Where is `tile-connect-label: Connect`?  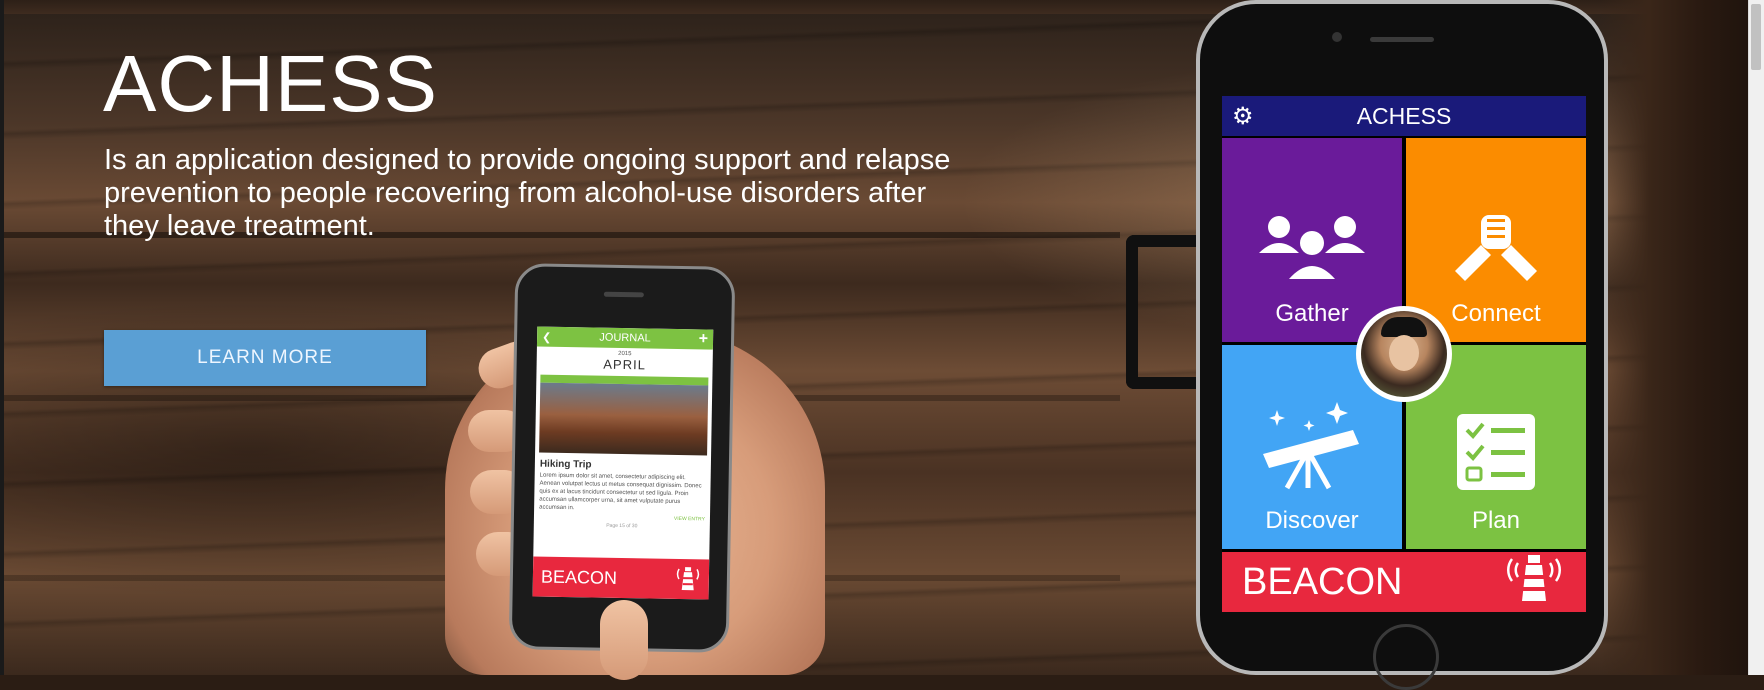
tile-connect-label: Connect is located at coordinates (1496, 313).